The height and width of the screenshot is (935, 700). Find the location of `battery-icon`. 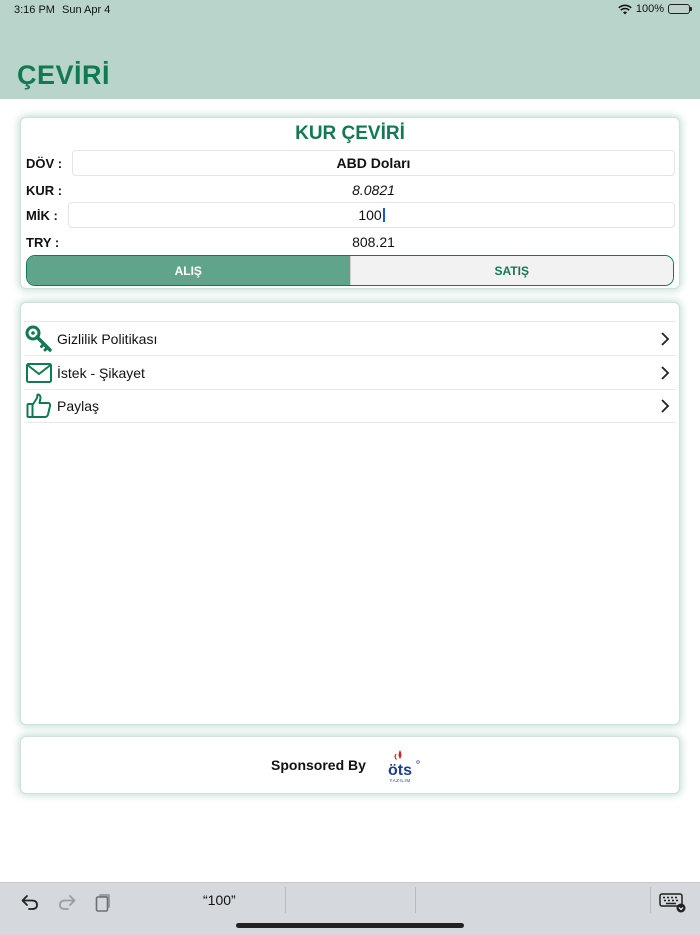

battery-icon is located at coordinates (680, 9).